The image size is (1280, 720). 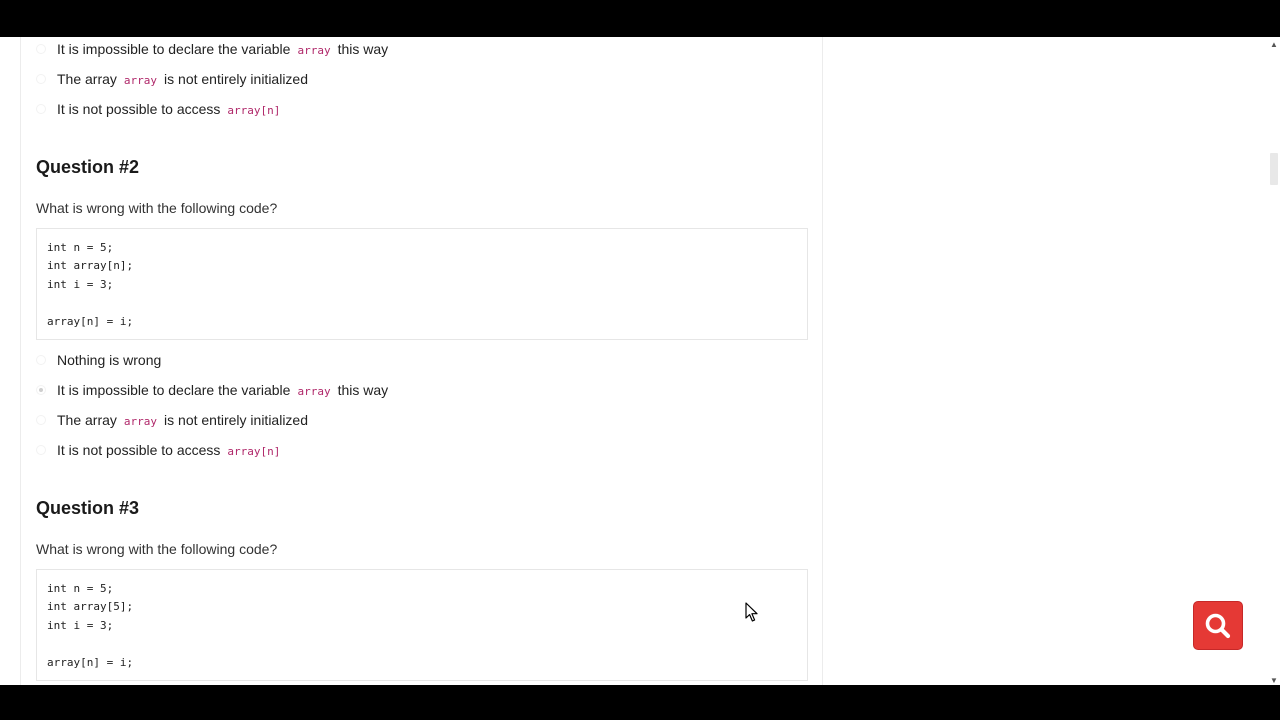 What do you see at coordinates (314, 391) in the screenshot?
I see `q2-option-2-code: array` at bounding box center [314, 391].